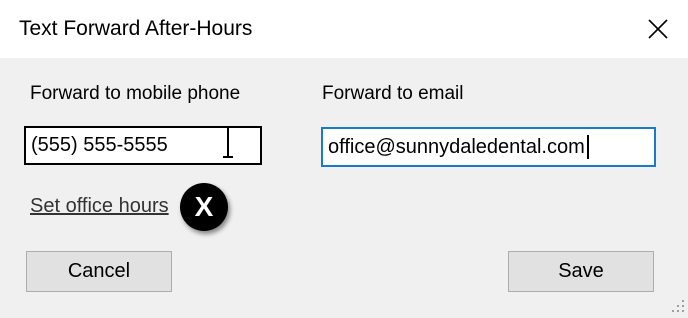  I want to click on cancel-button: Cancel, so click(99, 271).